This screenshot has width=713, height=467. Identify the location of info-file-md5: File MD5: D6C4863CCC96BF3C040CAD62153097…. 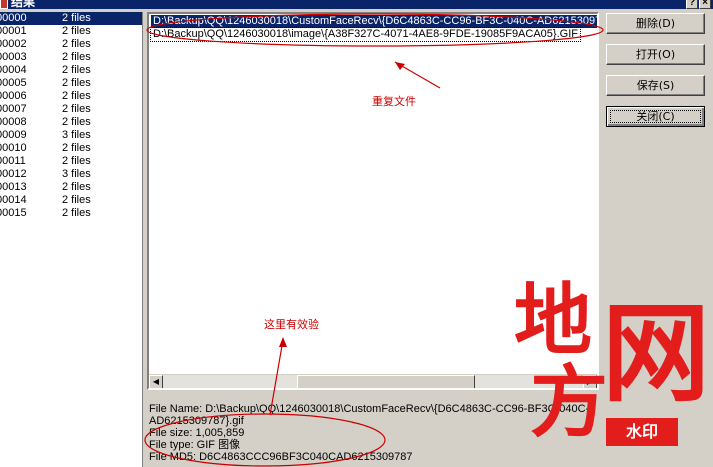
(281, 457).